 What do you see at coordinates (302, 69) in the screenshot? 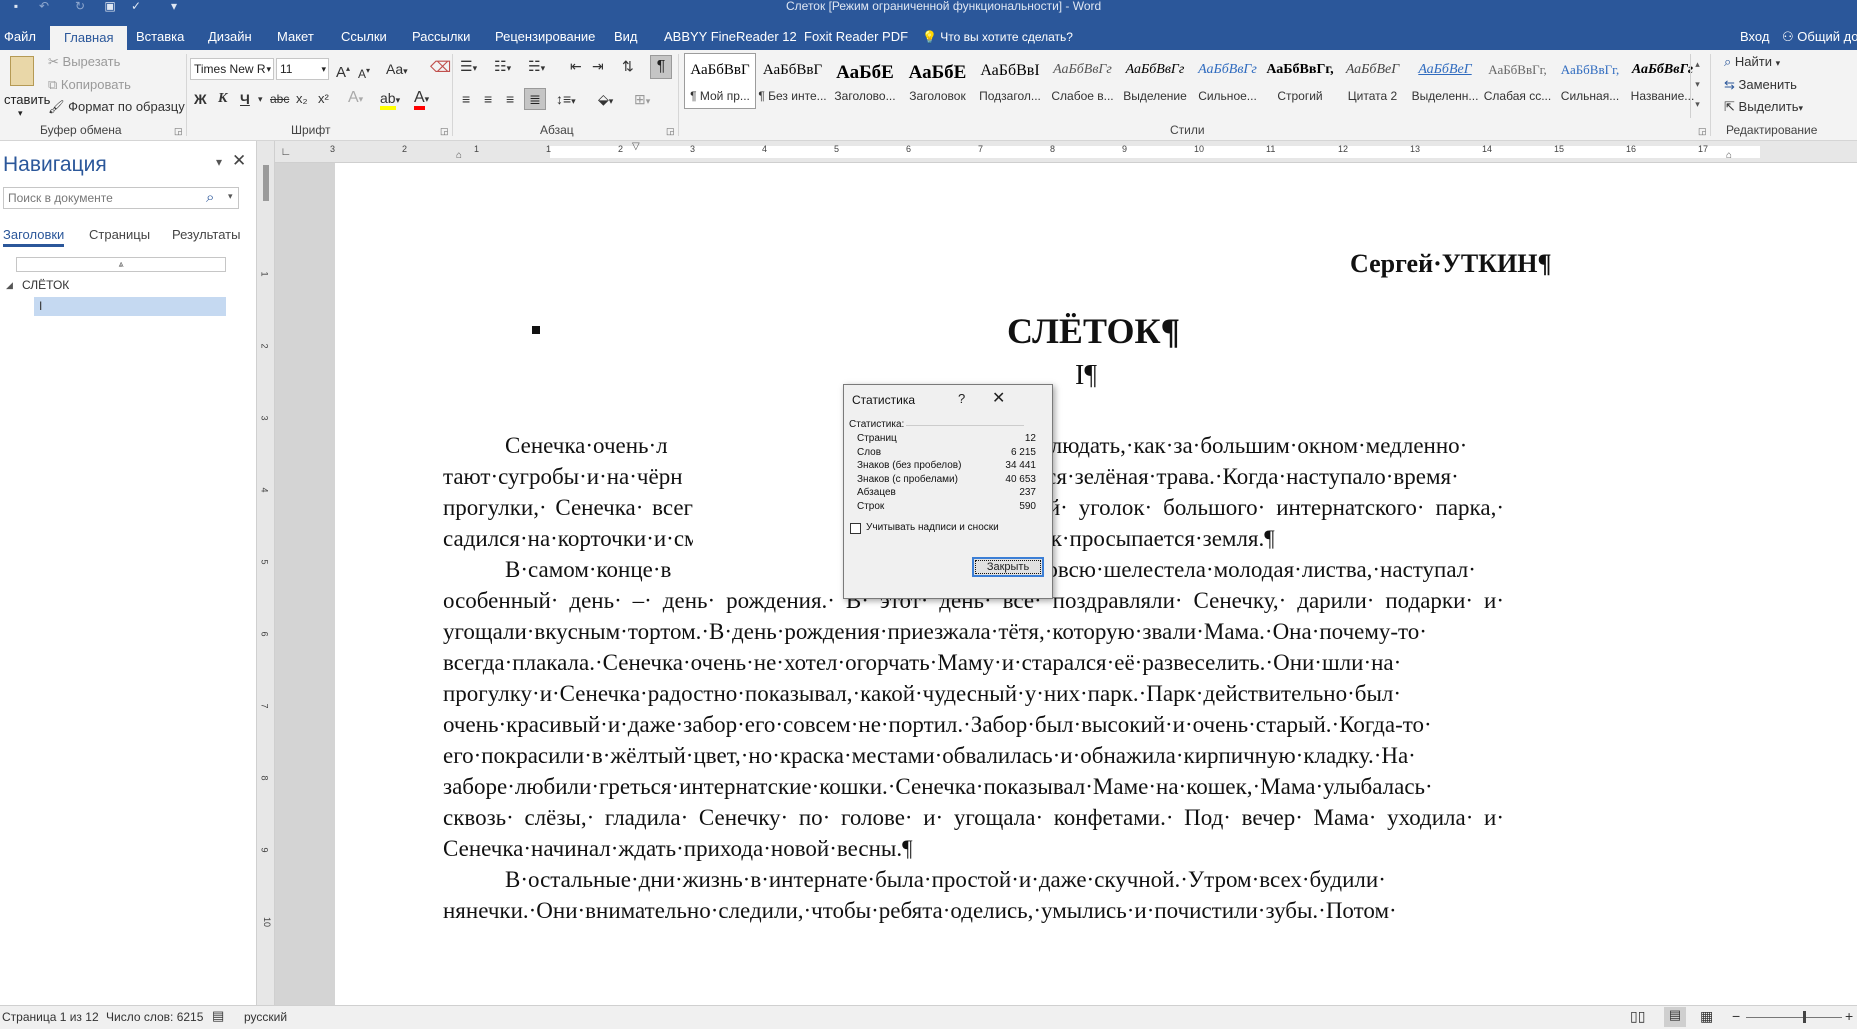
I see `font-size-combo: 11 ▾` at bounding box center [302, 69].